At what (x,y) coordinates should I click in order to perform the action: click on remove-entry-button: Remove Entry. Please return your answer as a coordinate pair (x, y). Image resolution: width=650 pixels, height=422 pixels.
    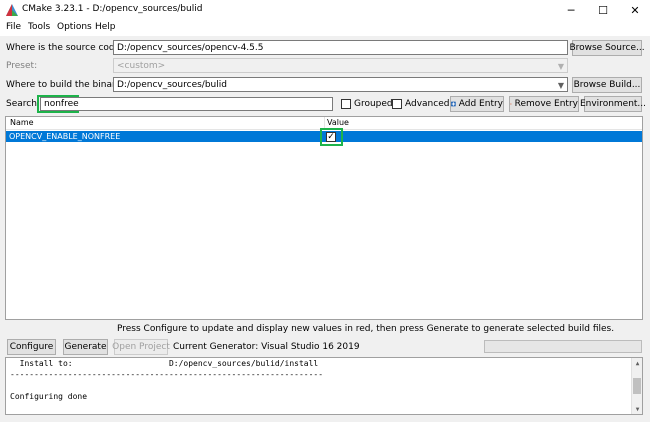
    Looking at the image, I should click on (544, 104).